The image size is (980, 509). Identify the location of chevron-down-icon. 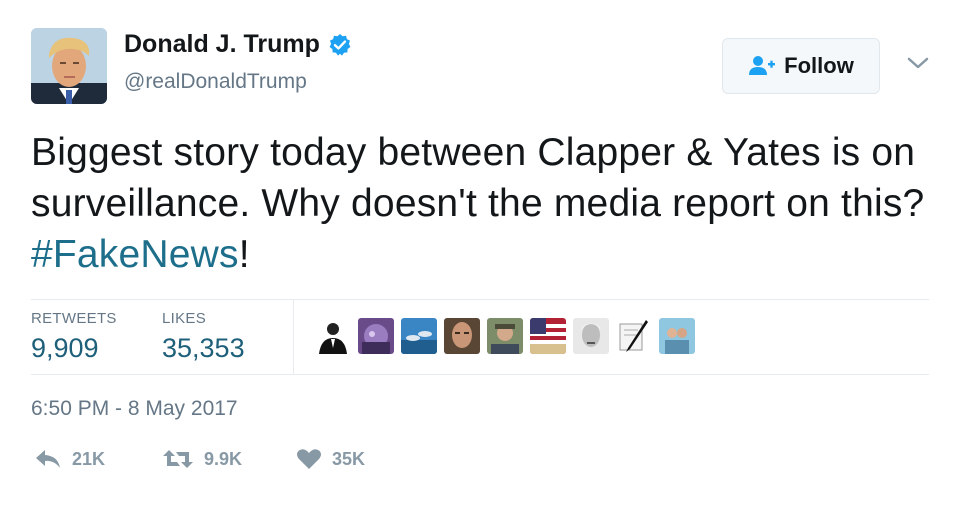
(918, 63).